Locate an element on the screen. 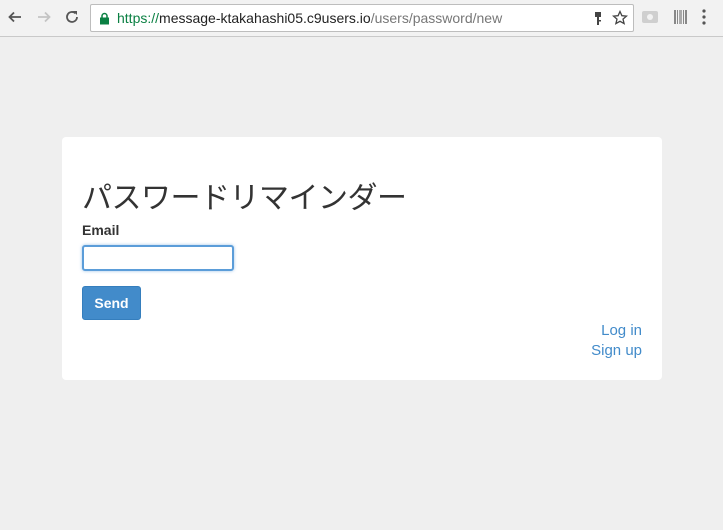 Image resolution: width=723 pixels, height=530 pixels. back-button is located at coordinates (15, 17).